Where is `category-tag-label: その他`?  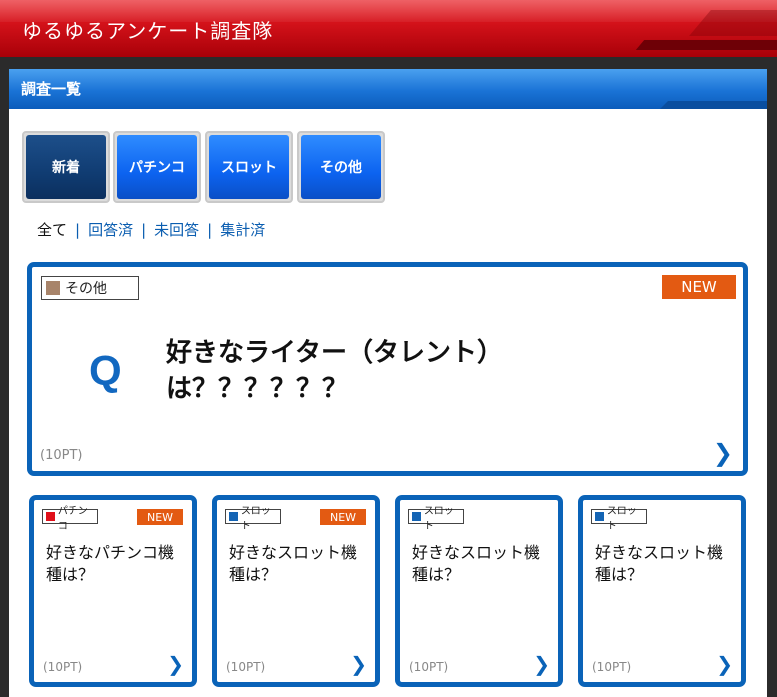
category-tag-label: その他 is located at coordinates (86, 289).